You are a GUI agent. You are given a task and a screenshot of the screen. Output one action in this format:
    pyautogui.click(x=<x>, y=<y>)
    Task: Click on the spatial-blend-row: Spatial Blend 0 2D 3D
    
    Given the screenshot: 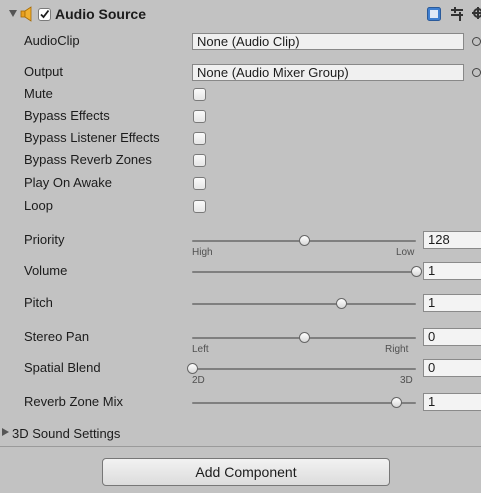 What is the action you would take?
    pyautogui.click(x=240, y=374)
    